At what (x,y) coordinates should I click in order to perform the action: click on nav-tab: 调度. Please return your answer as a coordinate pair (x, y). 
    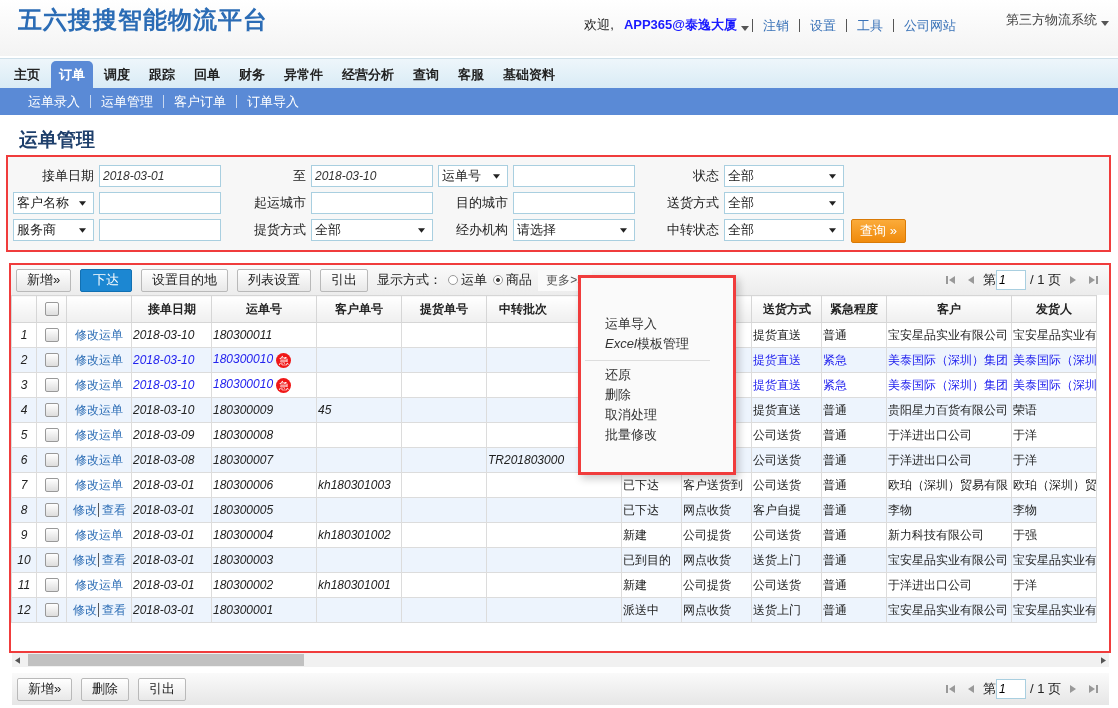
    Looking at the image, I should click on (117, 74).